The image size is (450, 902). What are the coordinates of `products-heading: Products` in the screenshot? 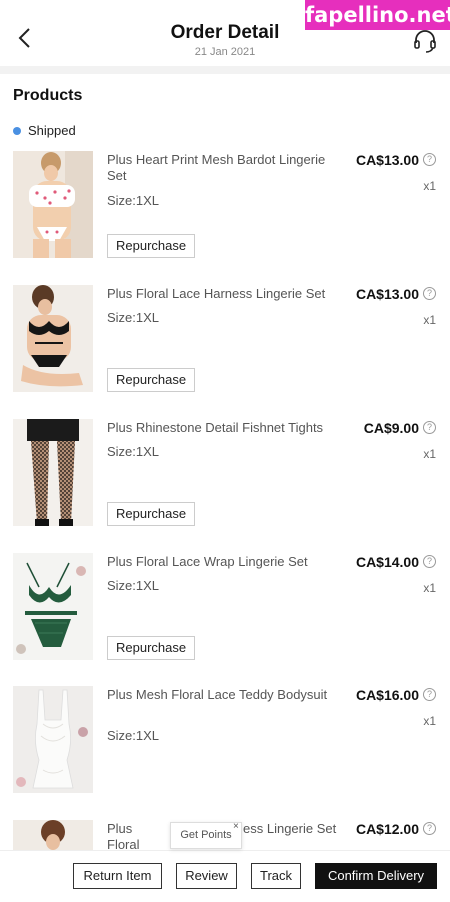 It's located at (48, 95).